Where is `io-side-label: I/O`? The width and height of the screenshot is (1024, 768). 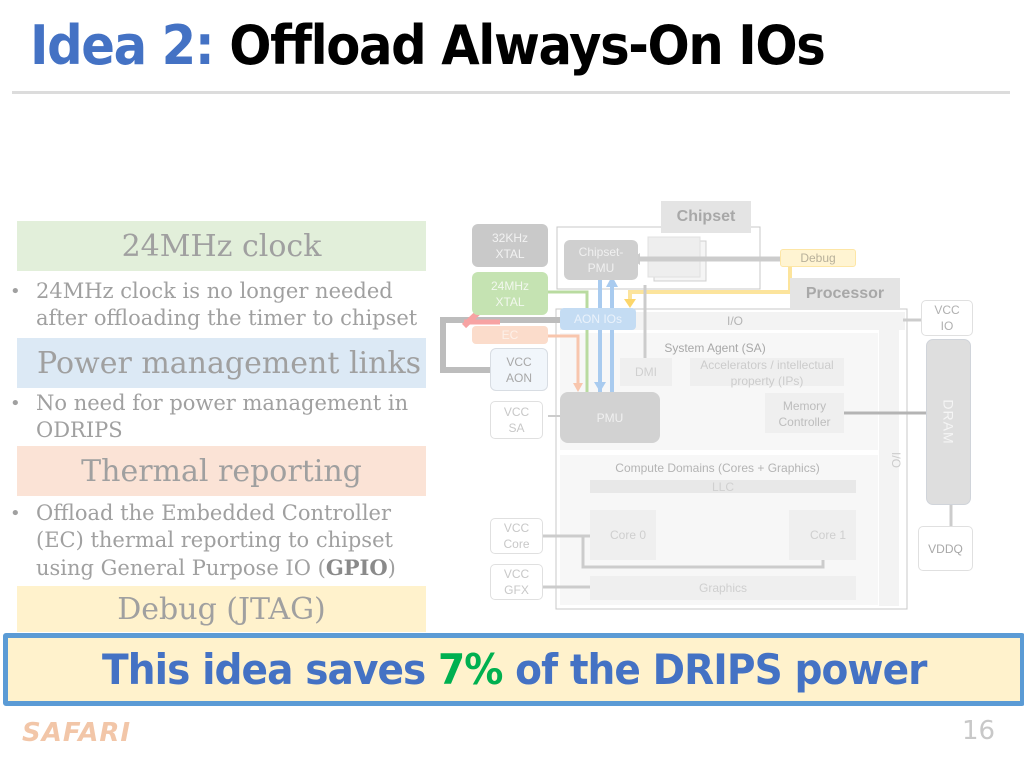
io-side-label: I/O is located at coordinates (896, 459).